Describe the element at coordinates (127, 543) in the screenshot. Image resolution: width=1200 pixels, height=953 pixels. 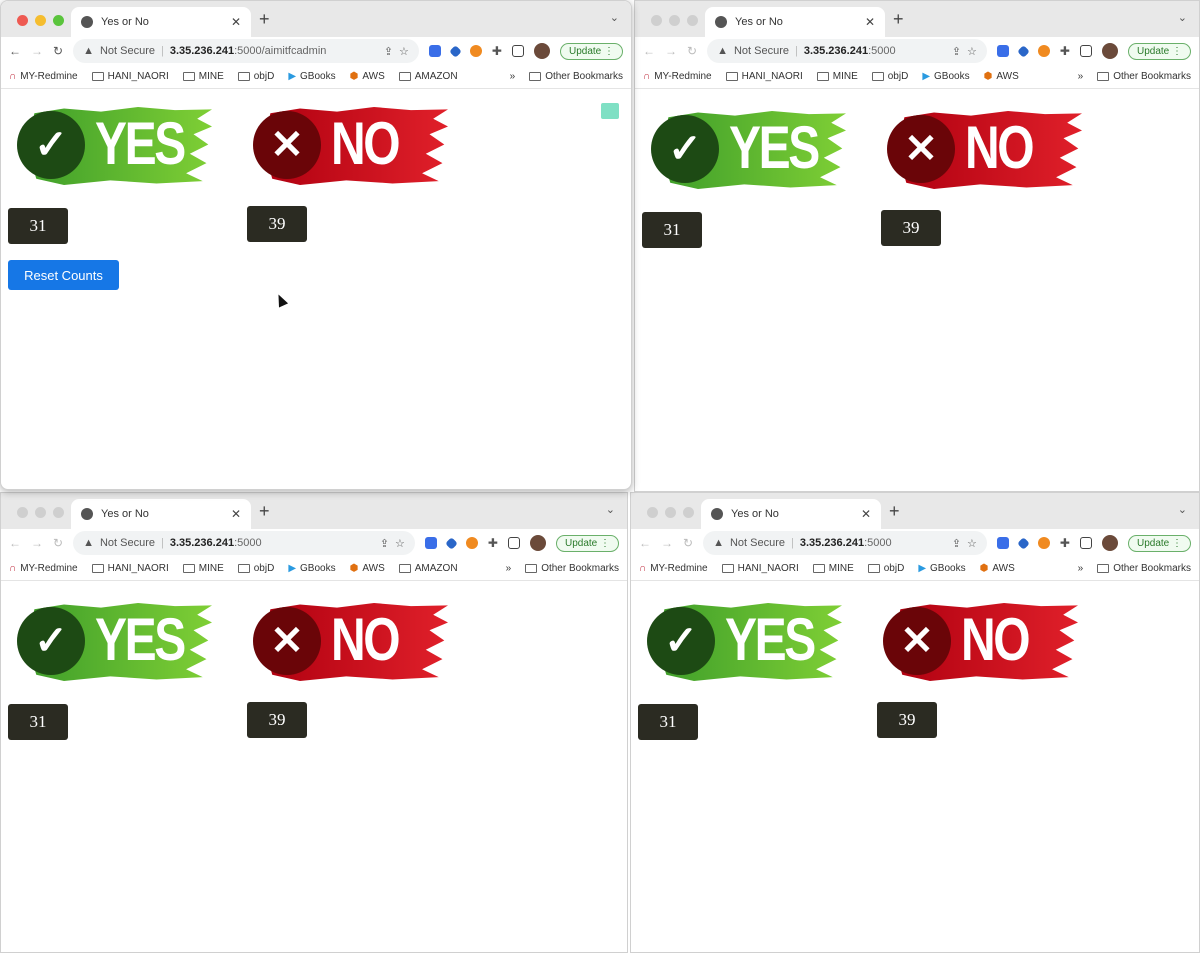
I see `security-label: Not Secure` at that location.